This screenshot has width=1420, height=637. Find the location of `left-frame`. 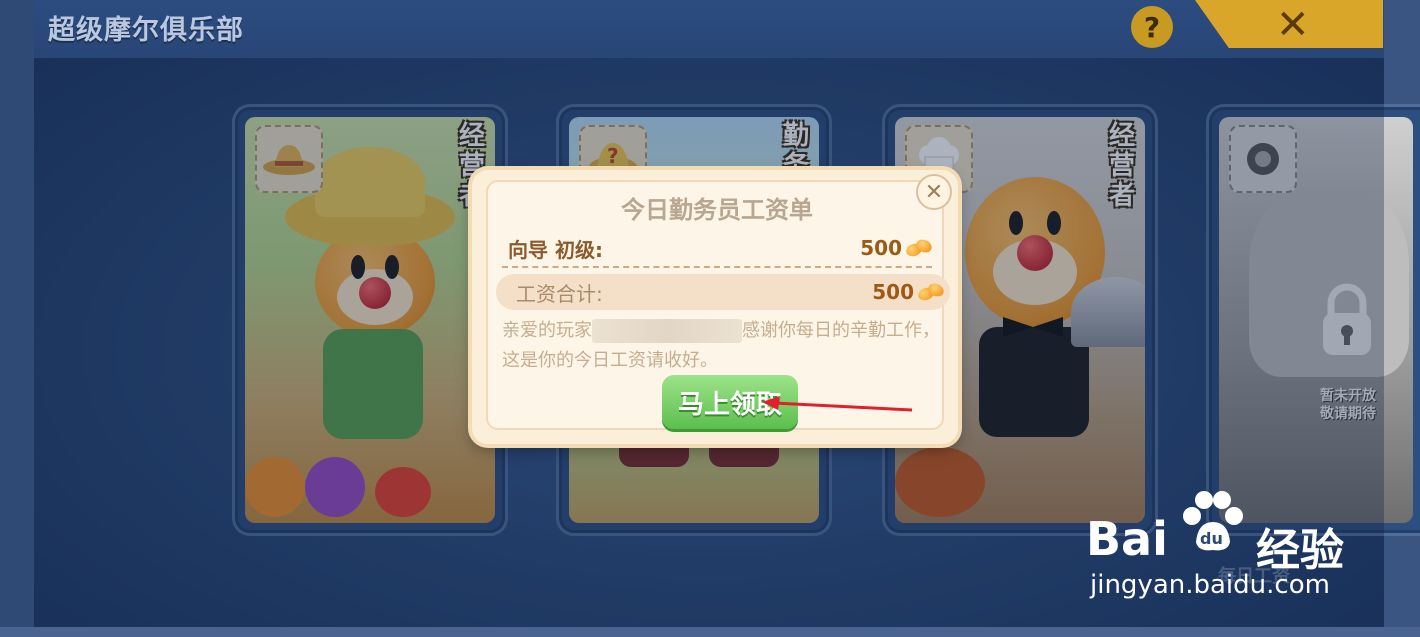

left-frame is located at coordinates (17, 318).